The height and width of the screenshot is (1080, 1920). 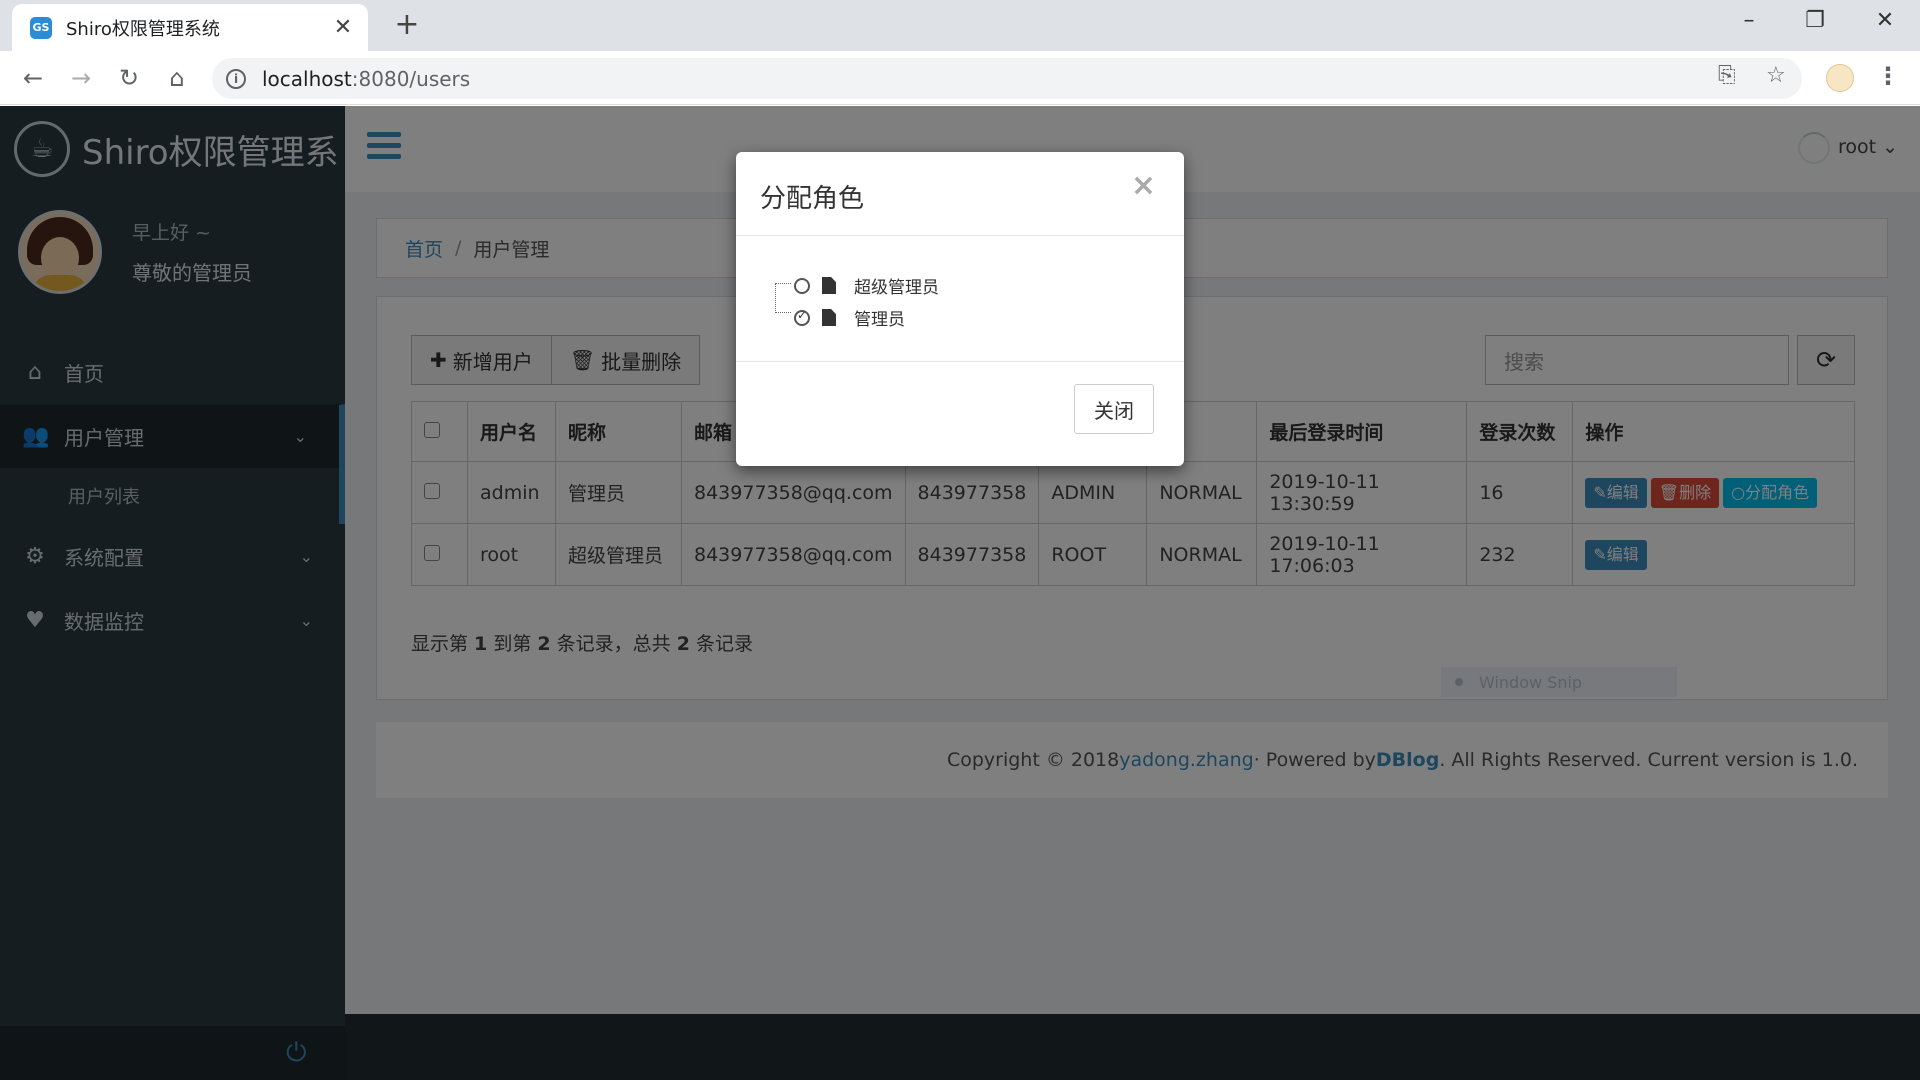 What do you see at coordinates (307, 78) in the screenshot?
I see `url-host: localhost` at bounding box center [307, 78].